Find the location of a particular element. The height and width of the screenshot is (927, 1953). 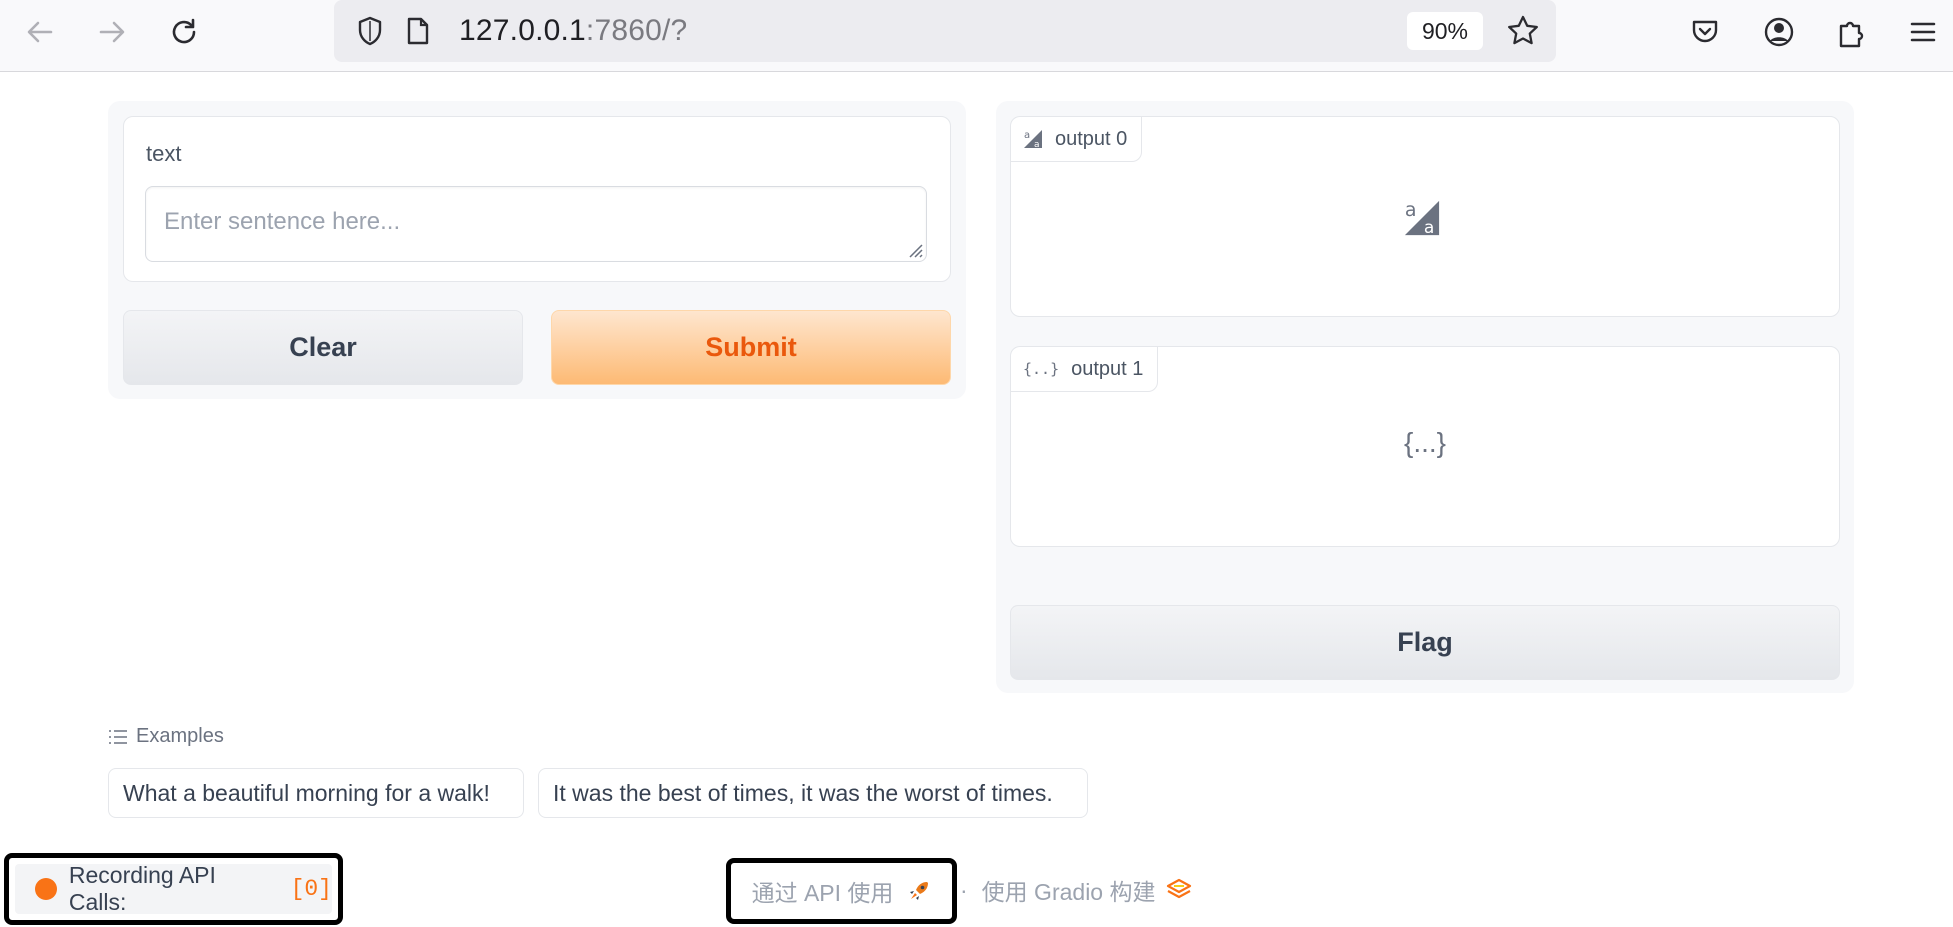

input-panel: text Enter sentence here... Clear Submit is located at coordinates (537, 250).